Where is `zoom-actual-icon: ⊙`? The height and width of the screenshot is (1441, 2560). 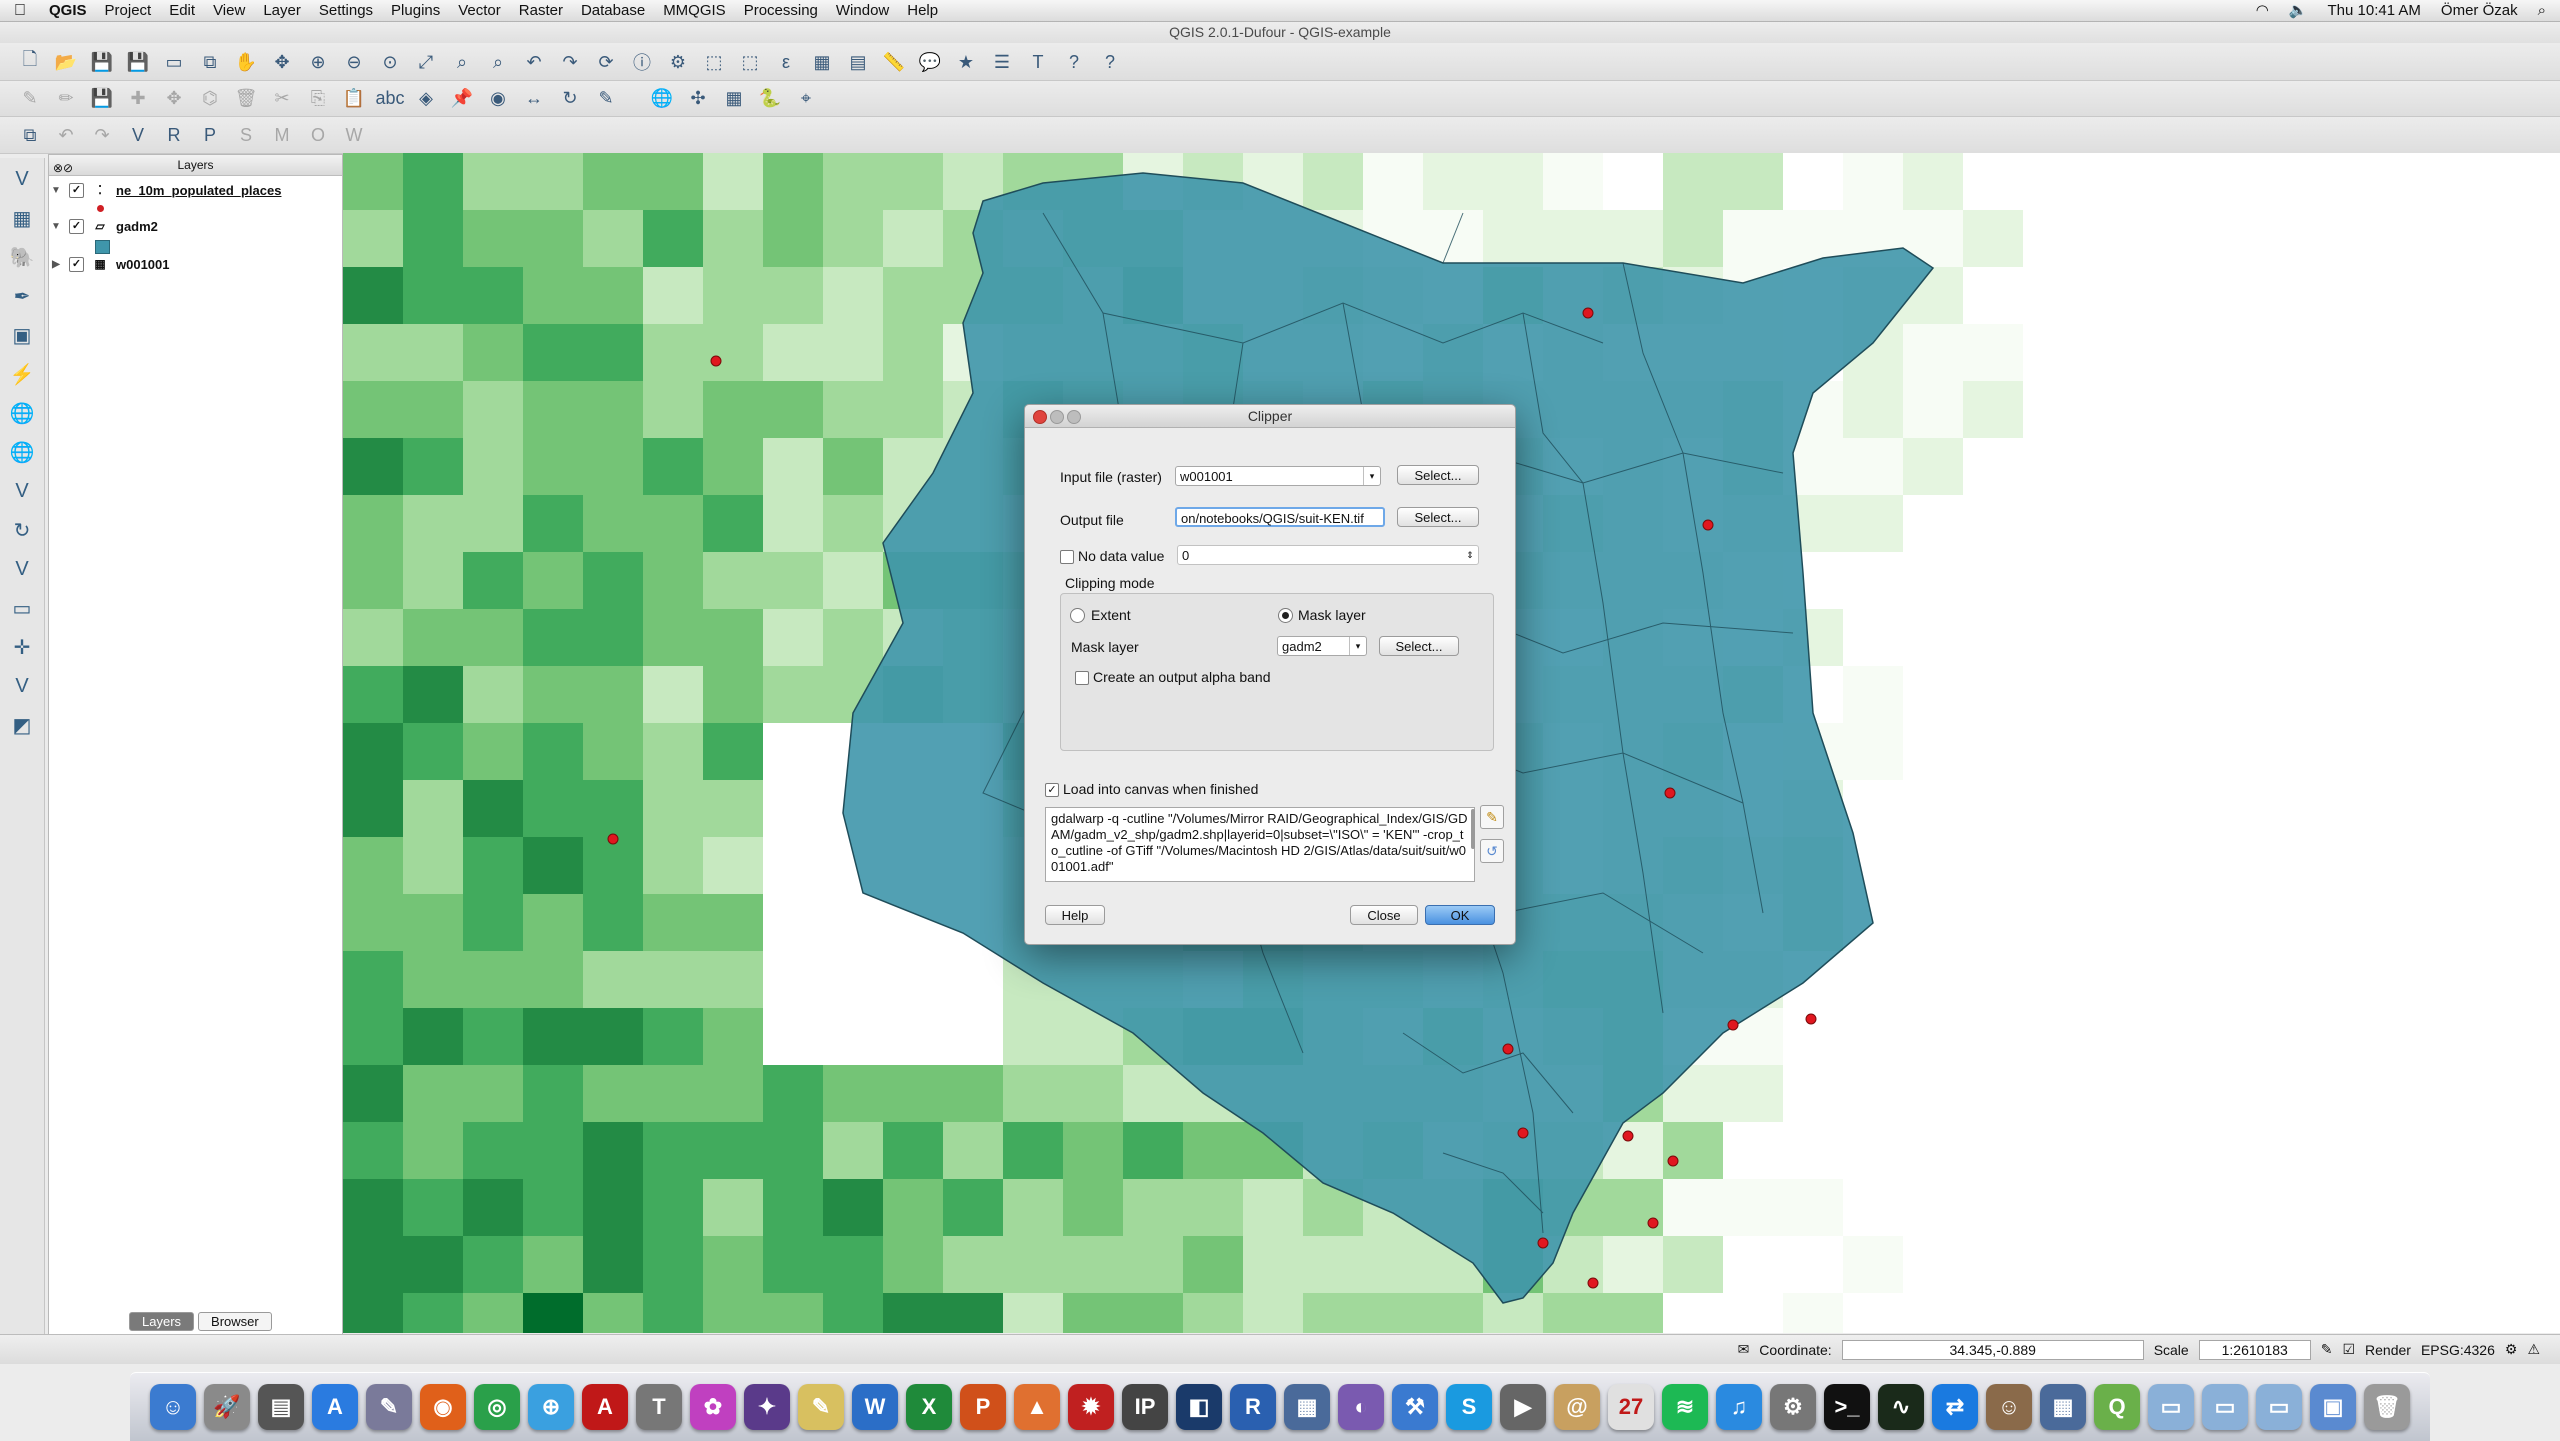 zoom-actual-icon: ⊙ is located at coordinates (390, 62).